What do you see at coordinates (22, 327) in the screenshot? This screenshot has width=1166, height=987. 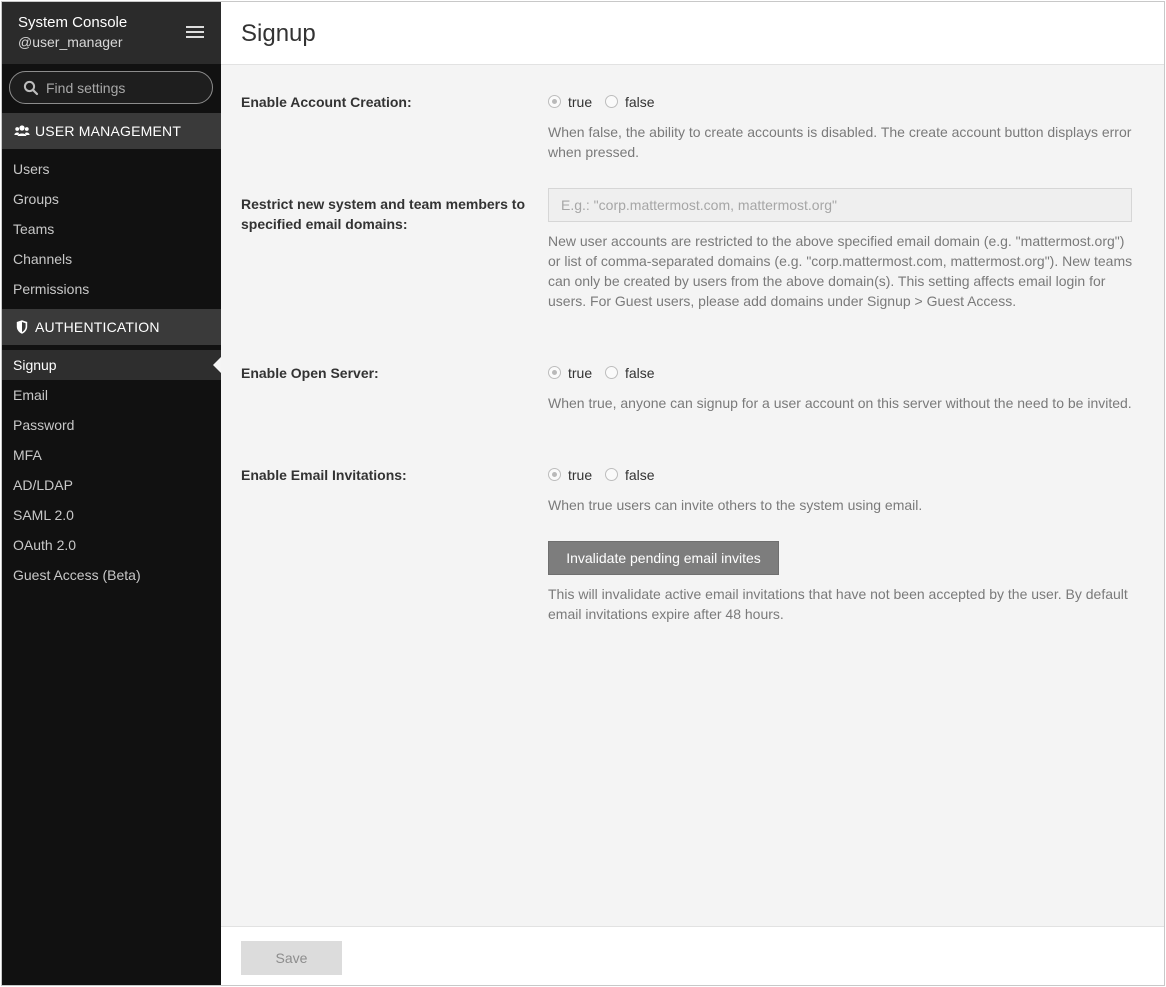 I see `shield-icon` at bounding box center [22, 327].